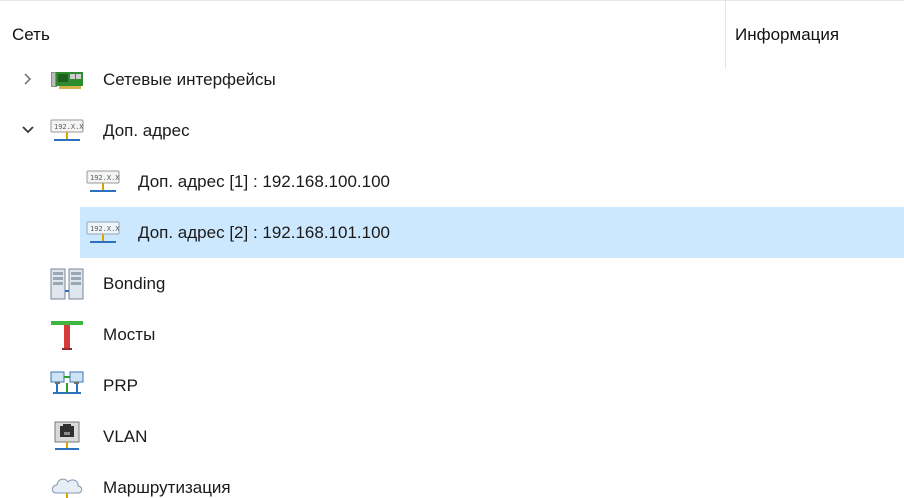 The image size is (904, 498). I want to click on tree-item-label: Мосты, so click(129, 334).